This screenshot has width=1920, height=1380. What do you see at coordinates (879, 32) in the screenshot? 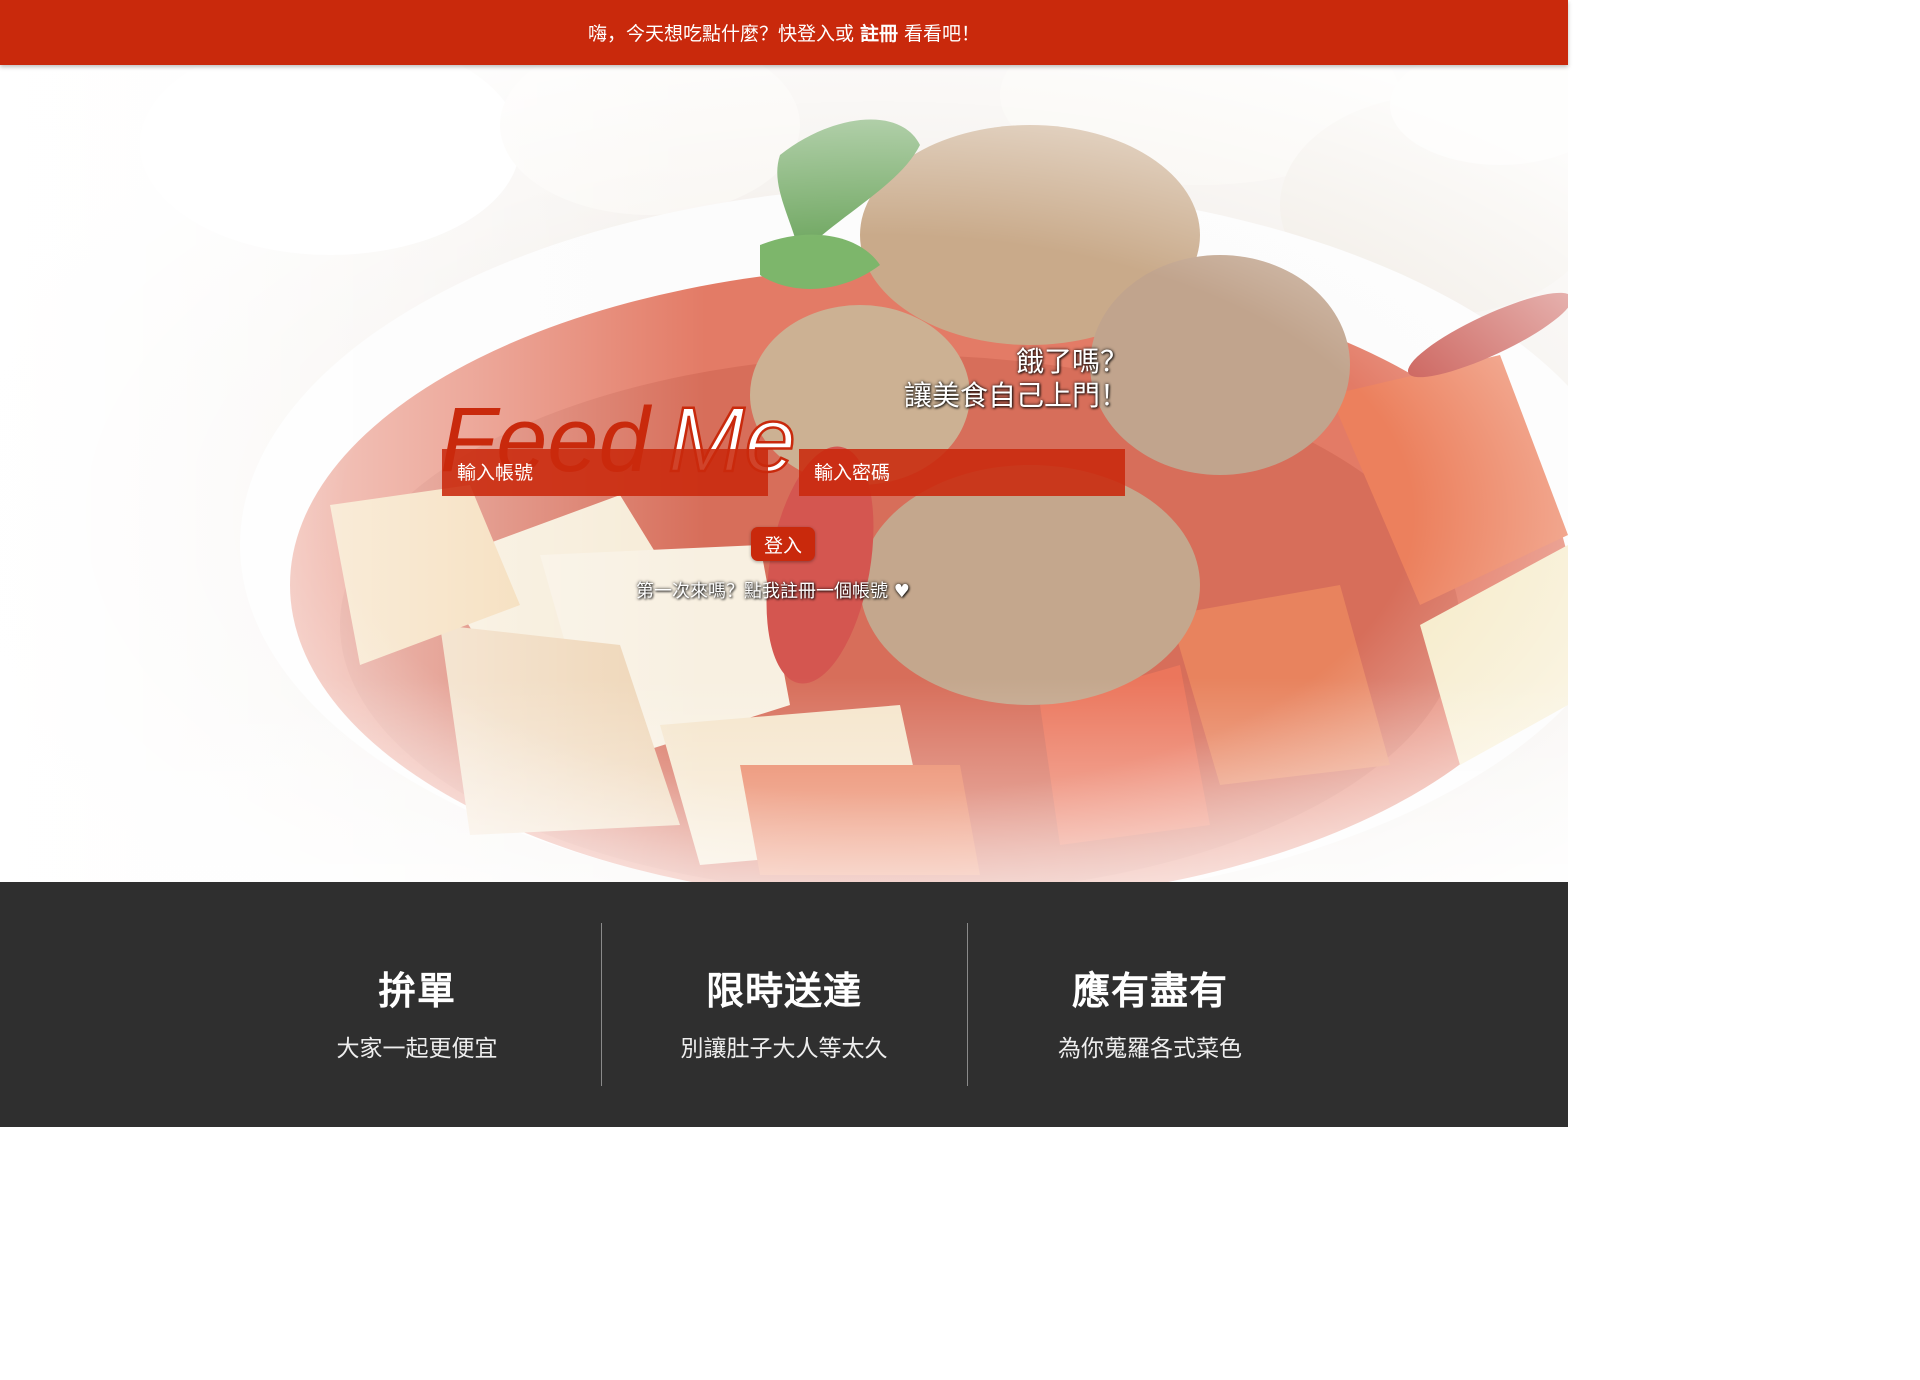
I see `register-link: 註冊` at bounding box center [879, 32].